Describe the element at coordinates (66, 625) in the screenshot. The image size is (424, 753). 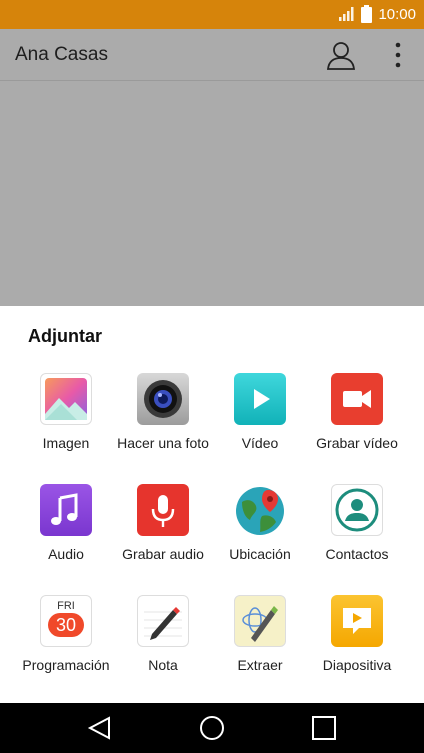
I see `calendar-date: 30` at that location.